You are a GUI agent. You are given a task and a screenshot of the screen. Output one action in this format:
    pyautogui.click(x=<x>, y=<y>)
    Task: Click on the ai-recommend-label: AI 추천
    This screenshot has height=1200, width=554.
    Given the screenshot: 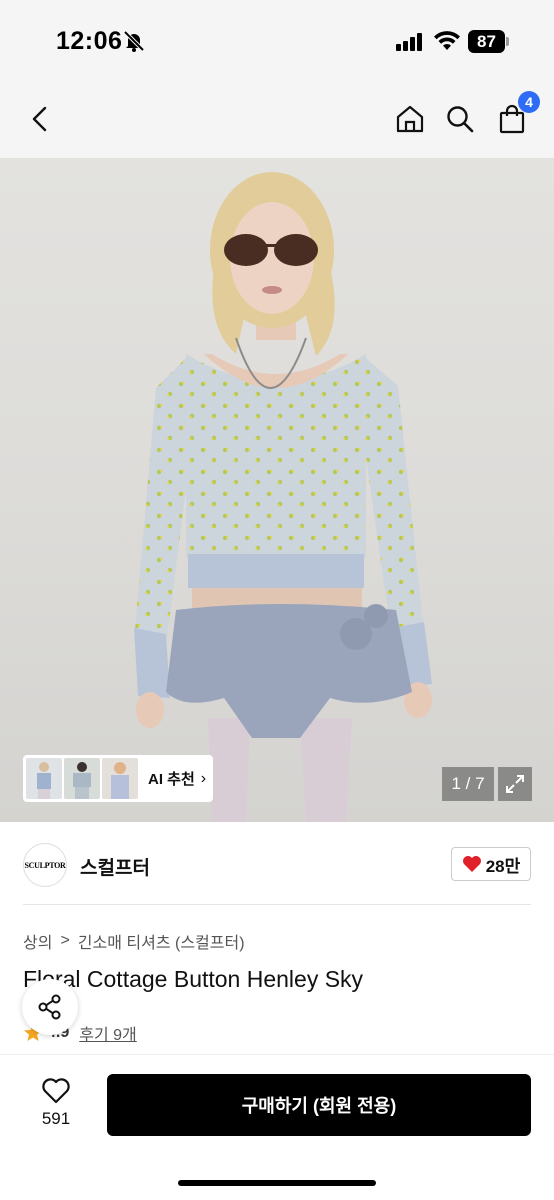 What is the action you would take?
    pyautogui.click(x=171, y=779)
    